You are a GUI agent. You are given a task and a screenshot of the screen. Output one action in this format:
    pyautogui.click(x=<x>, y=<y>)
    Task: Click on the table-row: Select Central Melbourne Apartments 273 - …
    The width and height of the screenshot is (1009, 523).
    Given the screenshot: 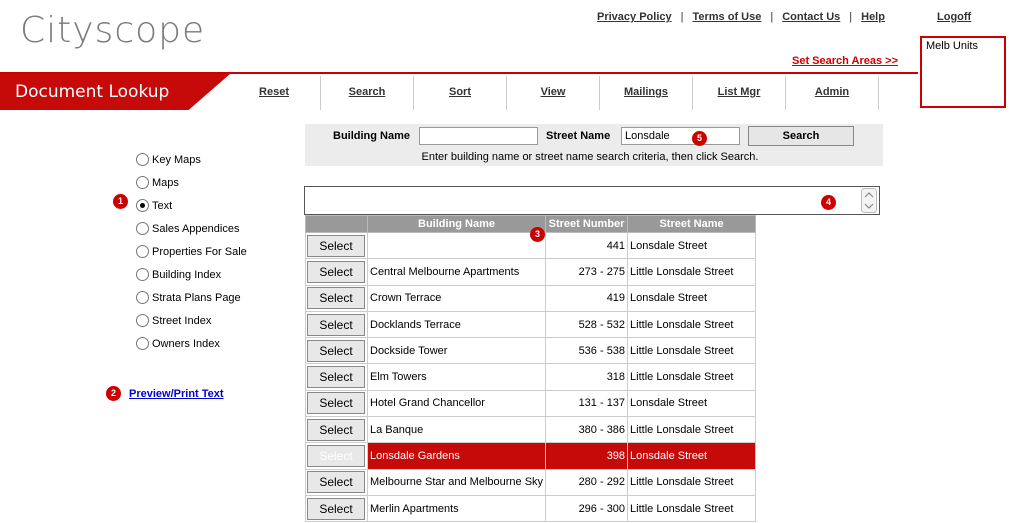 What is the action you would take?
    pyautogui.click(x=531, y=272)
    